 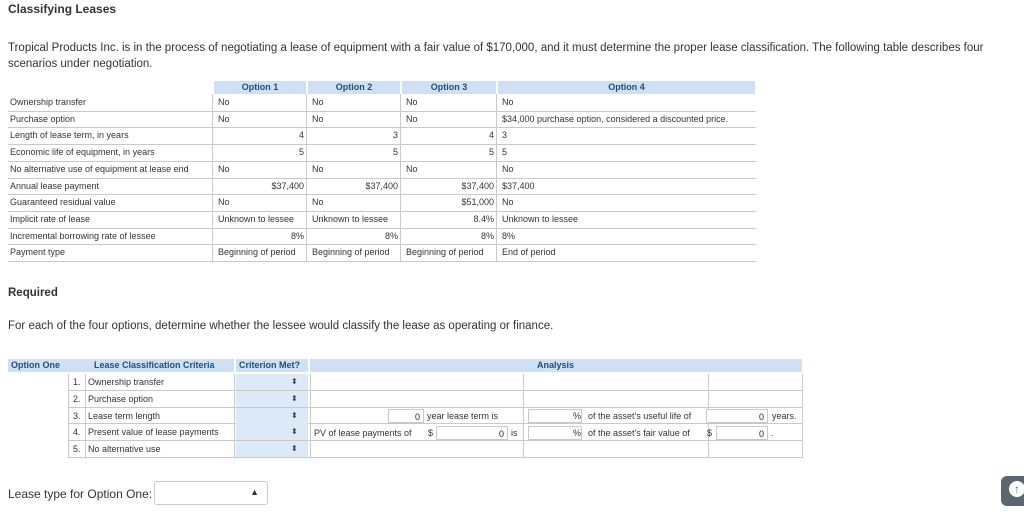 What do you see at coordinates (472, 433) in the screenshot?
I see `pv-payments-input: 0` at bounding box center [472, 433].